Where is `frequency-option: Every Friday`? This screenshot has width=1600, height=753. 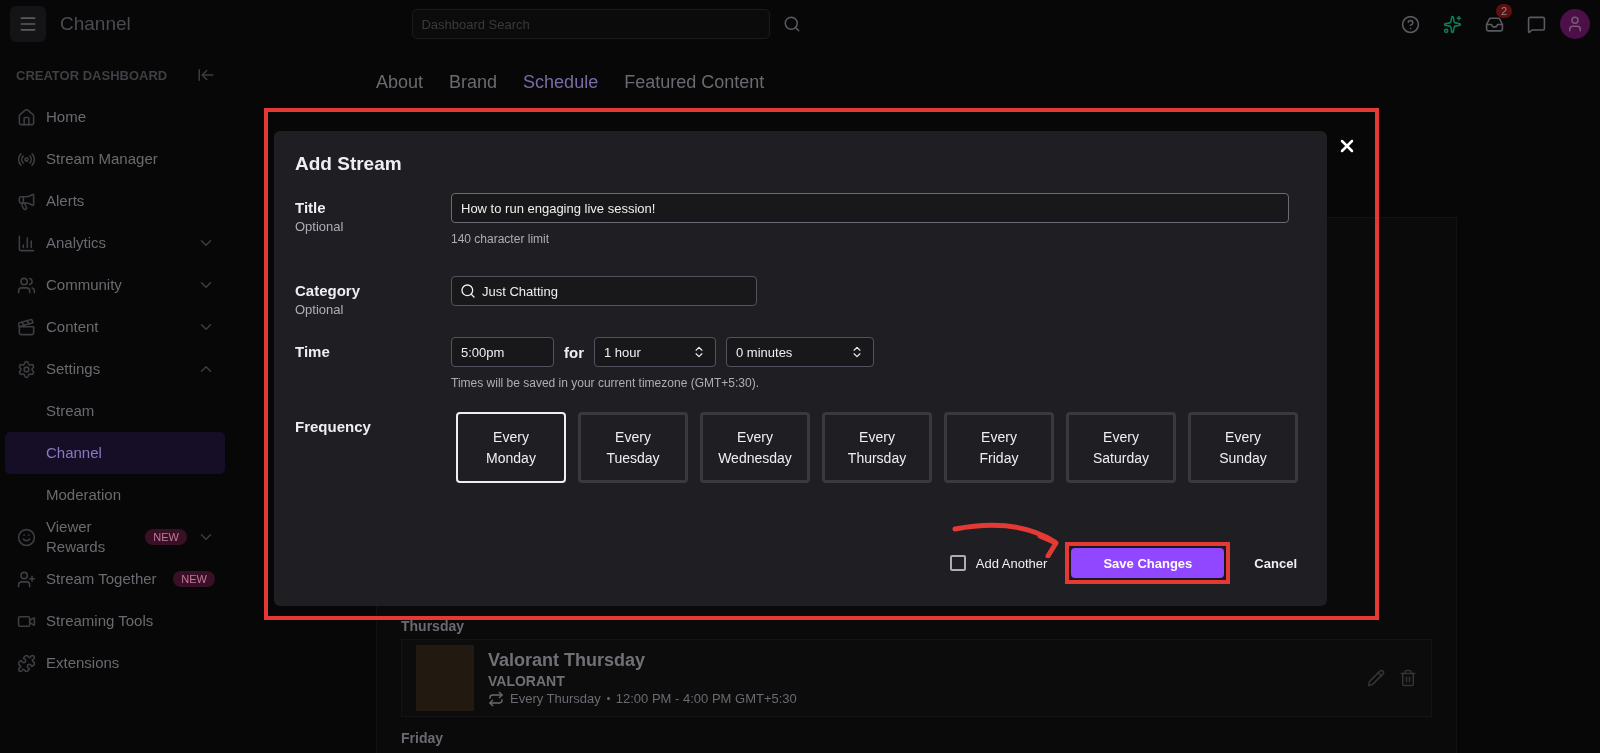
frequency-option: Every Friday is located at coordinates (999, 447).